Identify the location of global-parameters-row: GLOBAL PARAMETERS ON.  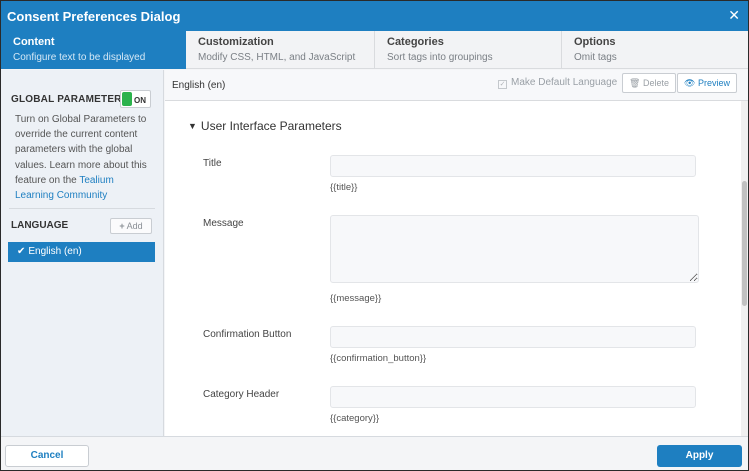
(82, 100).